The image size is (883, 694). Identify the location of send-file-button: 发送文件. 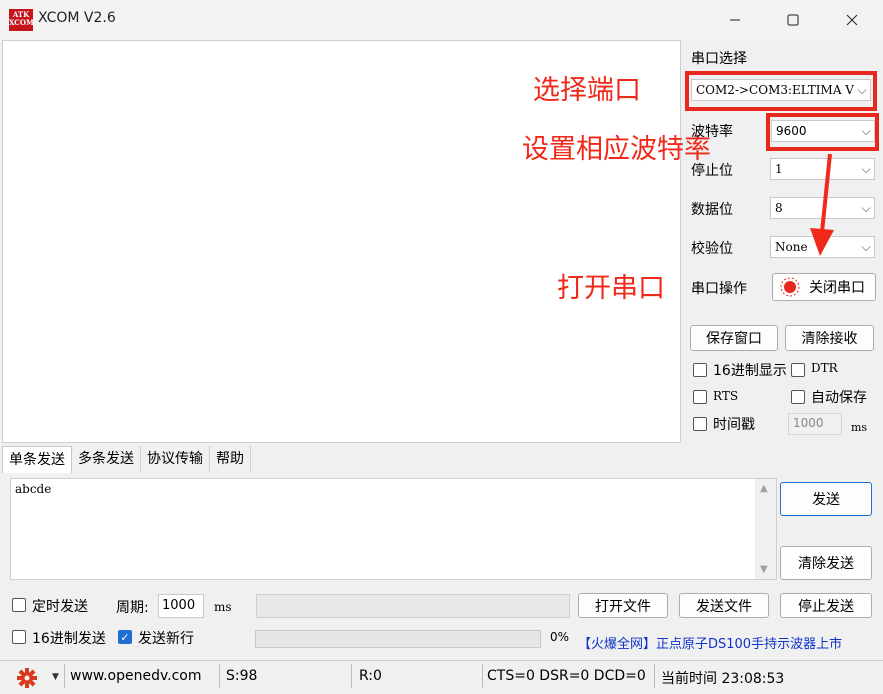
(724, 605).